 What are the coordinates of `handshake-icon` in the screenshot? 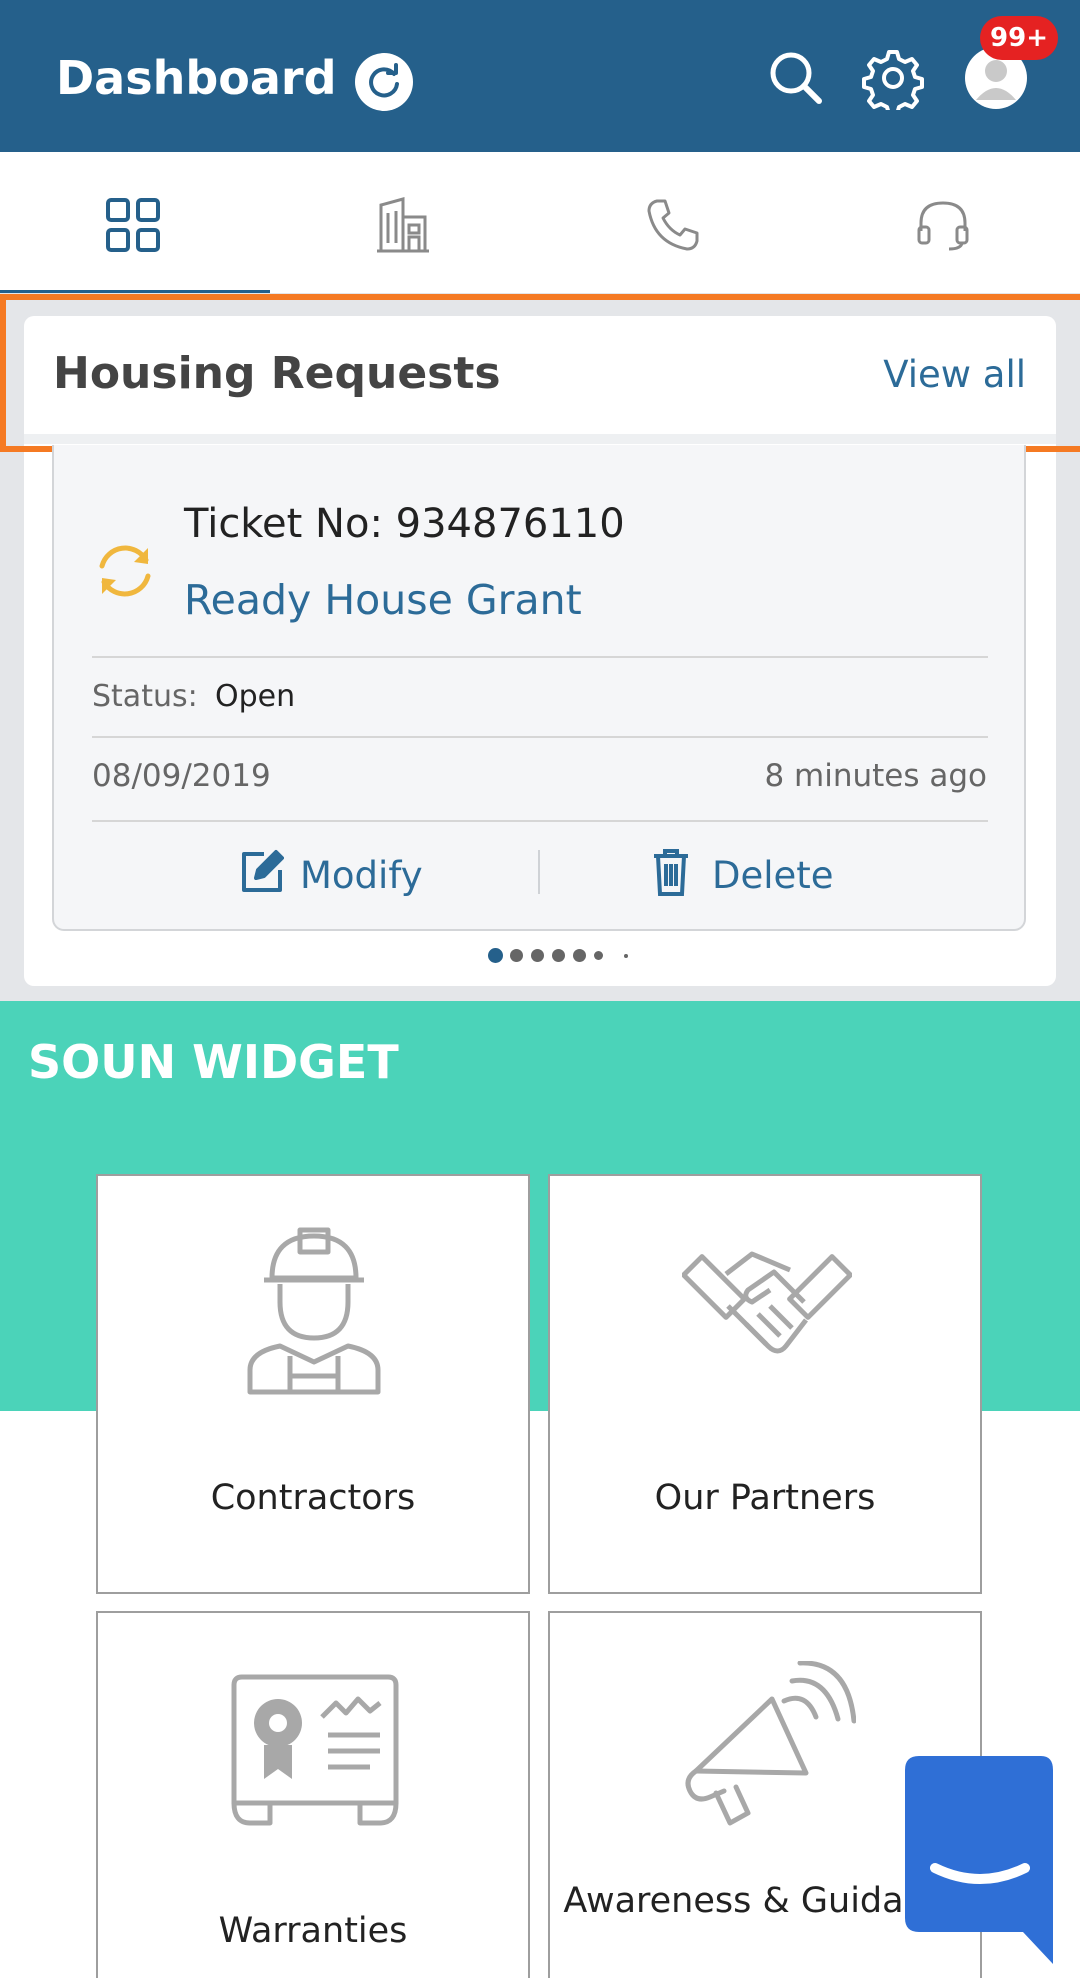 It's located at (767, 1302).